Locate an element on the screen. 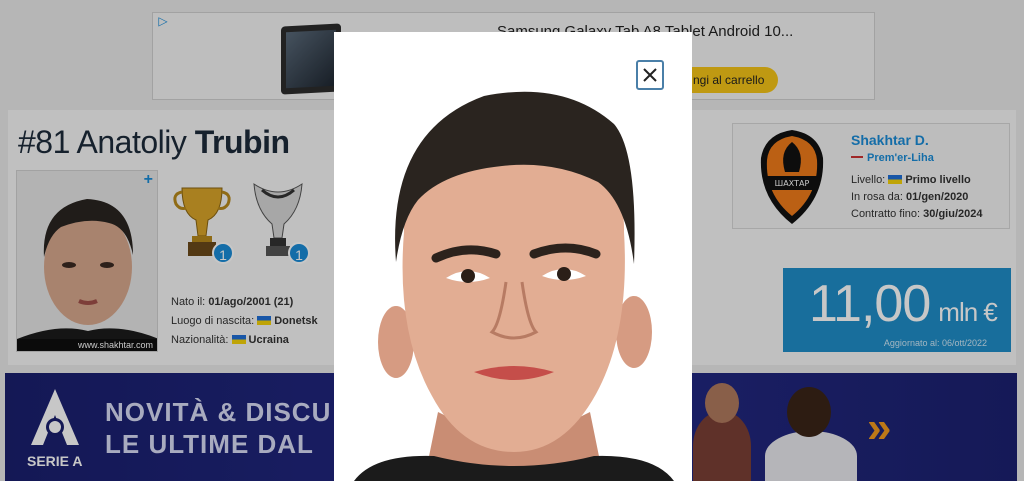 This screenshot has height=481, width=1024. close-lightbox-button is located at coordinates (650, 75).